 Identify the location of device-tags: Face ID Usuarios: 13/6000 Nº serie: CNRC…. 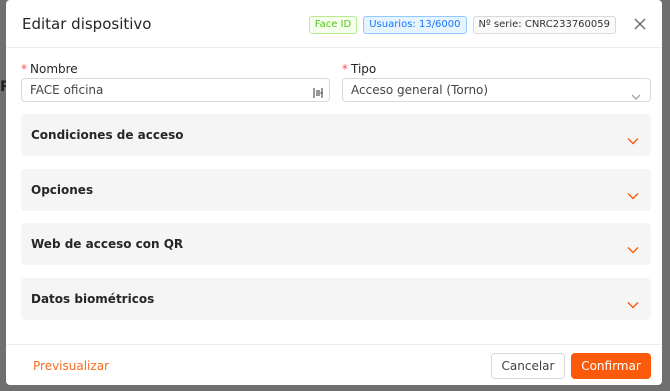
(462, 25).